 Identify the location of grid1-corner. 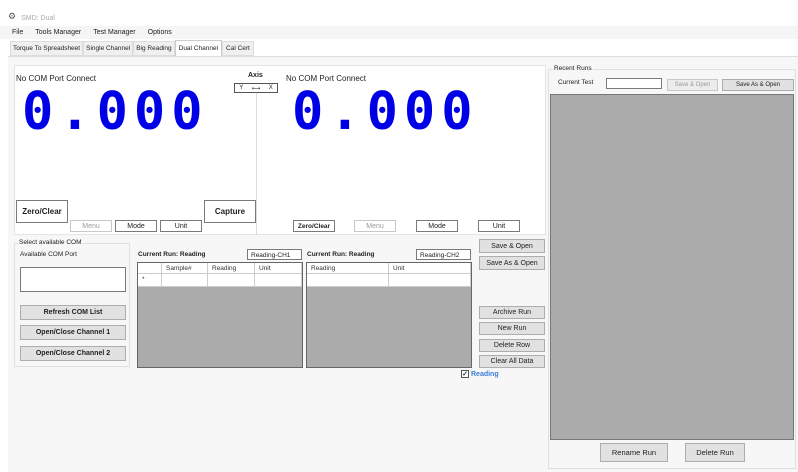
(150, 268).